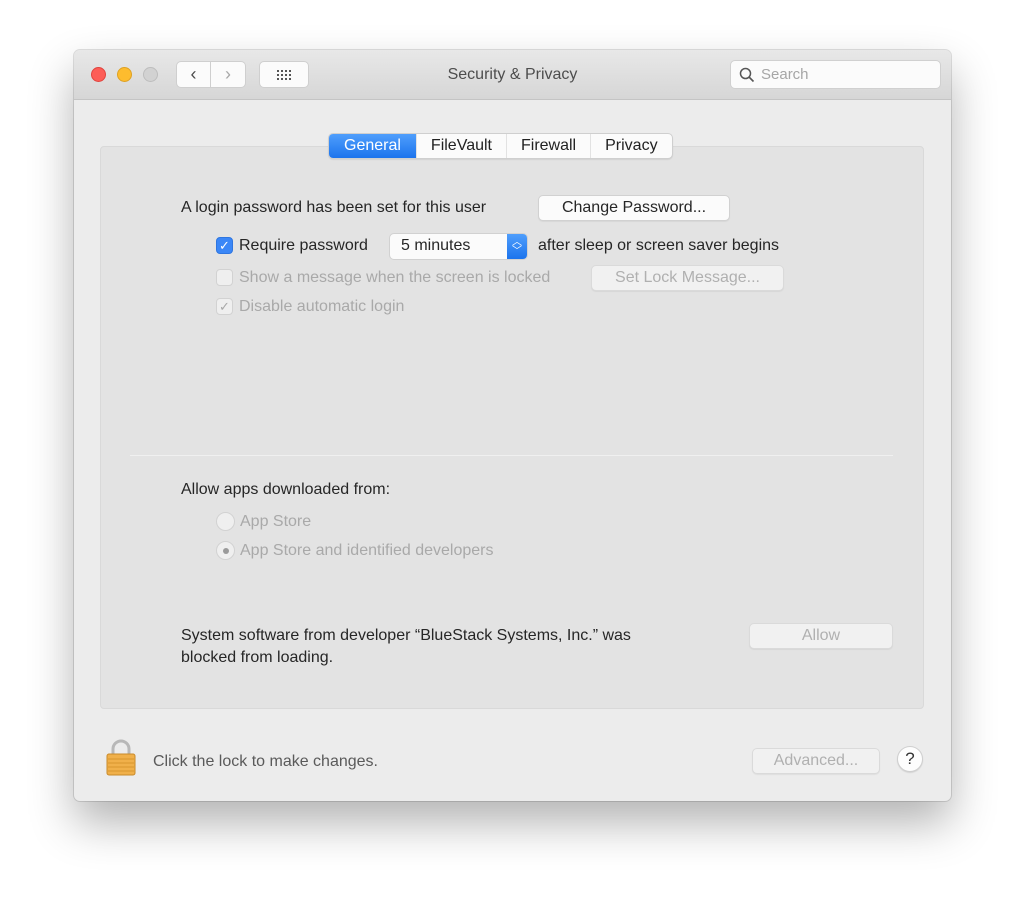 Image resolution: width=1024 pixels, height=899 pixels. I want to click on show-message-checkbox, so click(224, 277).